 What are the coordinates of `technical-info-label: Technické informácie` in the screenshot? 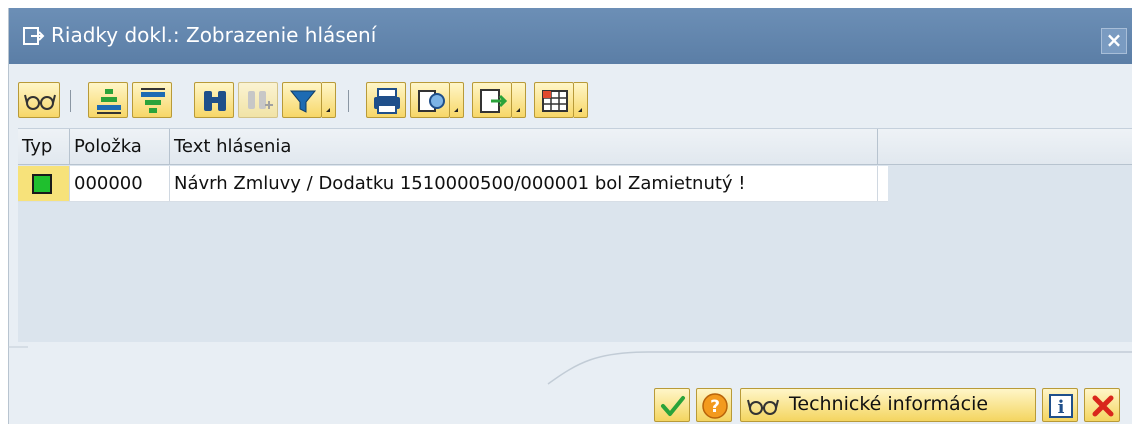 It's located at (889, 404).